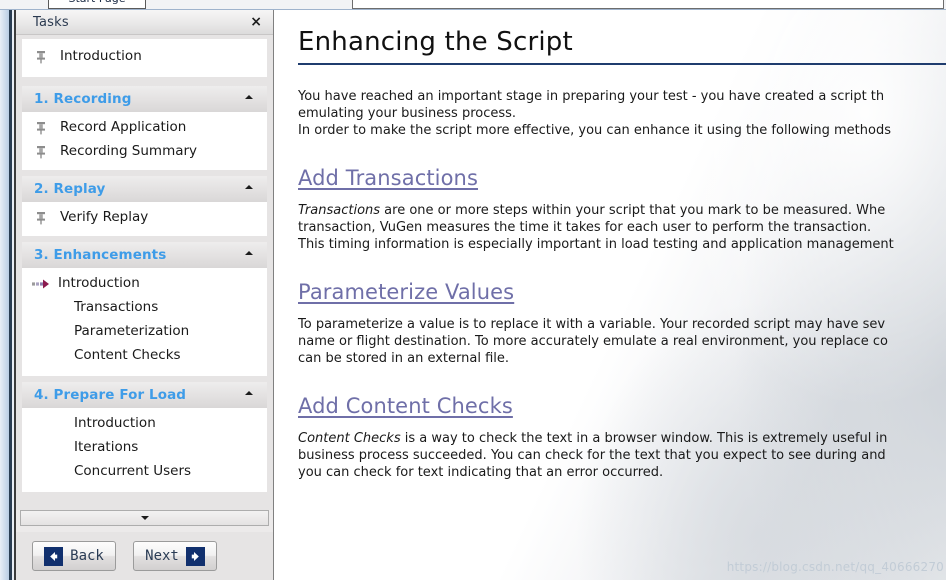  I want to click on sidebar-item-label: Transactions, so click(116, 307).